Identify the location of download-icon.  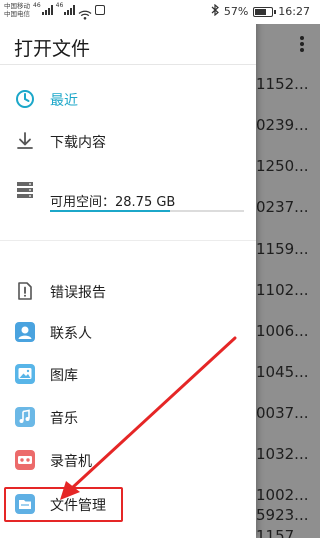
(25, 141).